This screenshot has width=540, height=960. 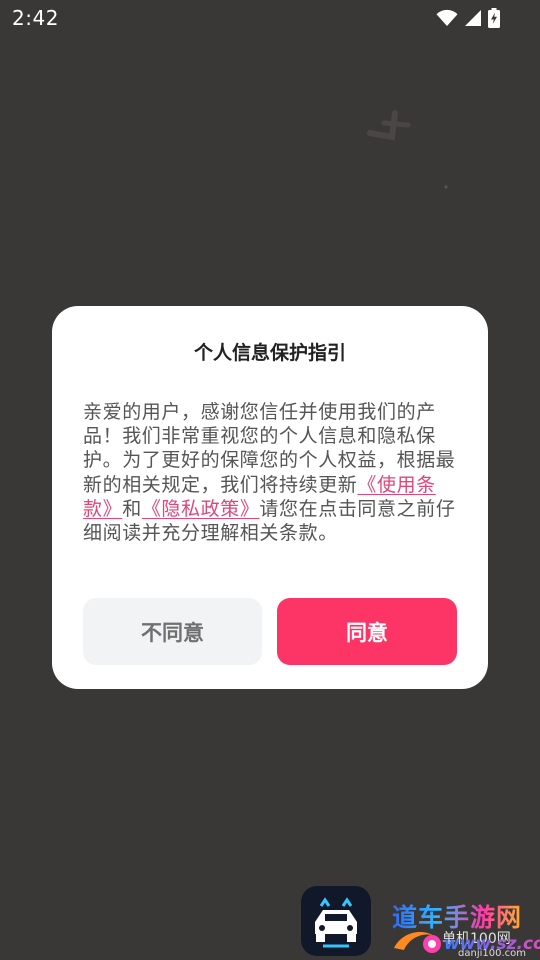 What do you see at coordinates (494, 18) in the screenshot?
I see `battery-charging-icon` at bounding box center [494, 18].